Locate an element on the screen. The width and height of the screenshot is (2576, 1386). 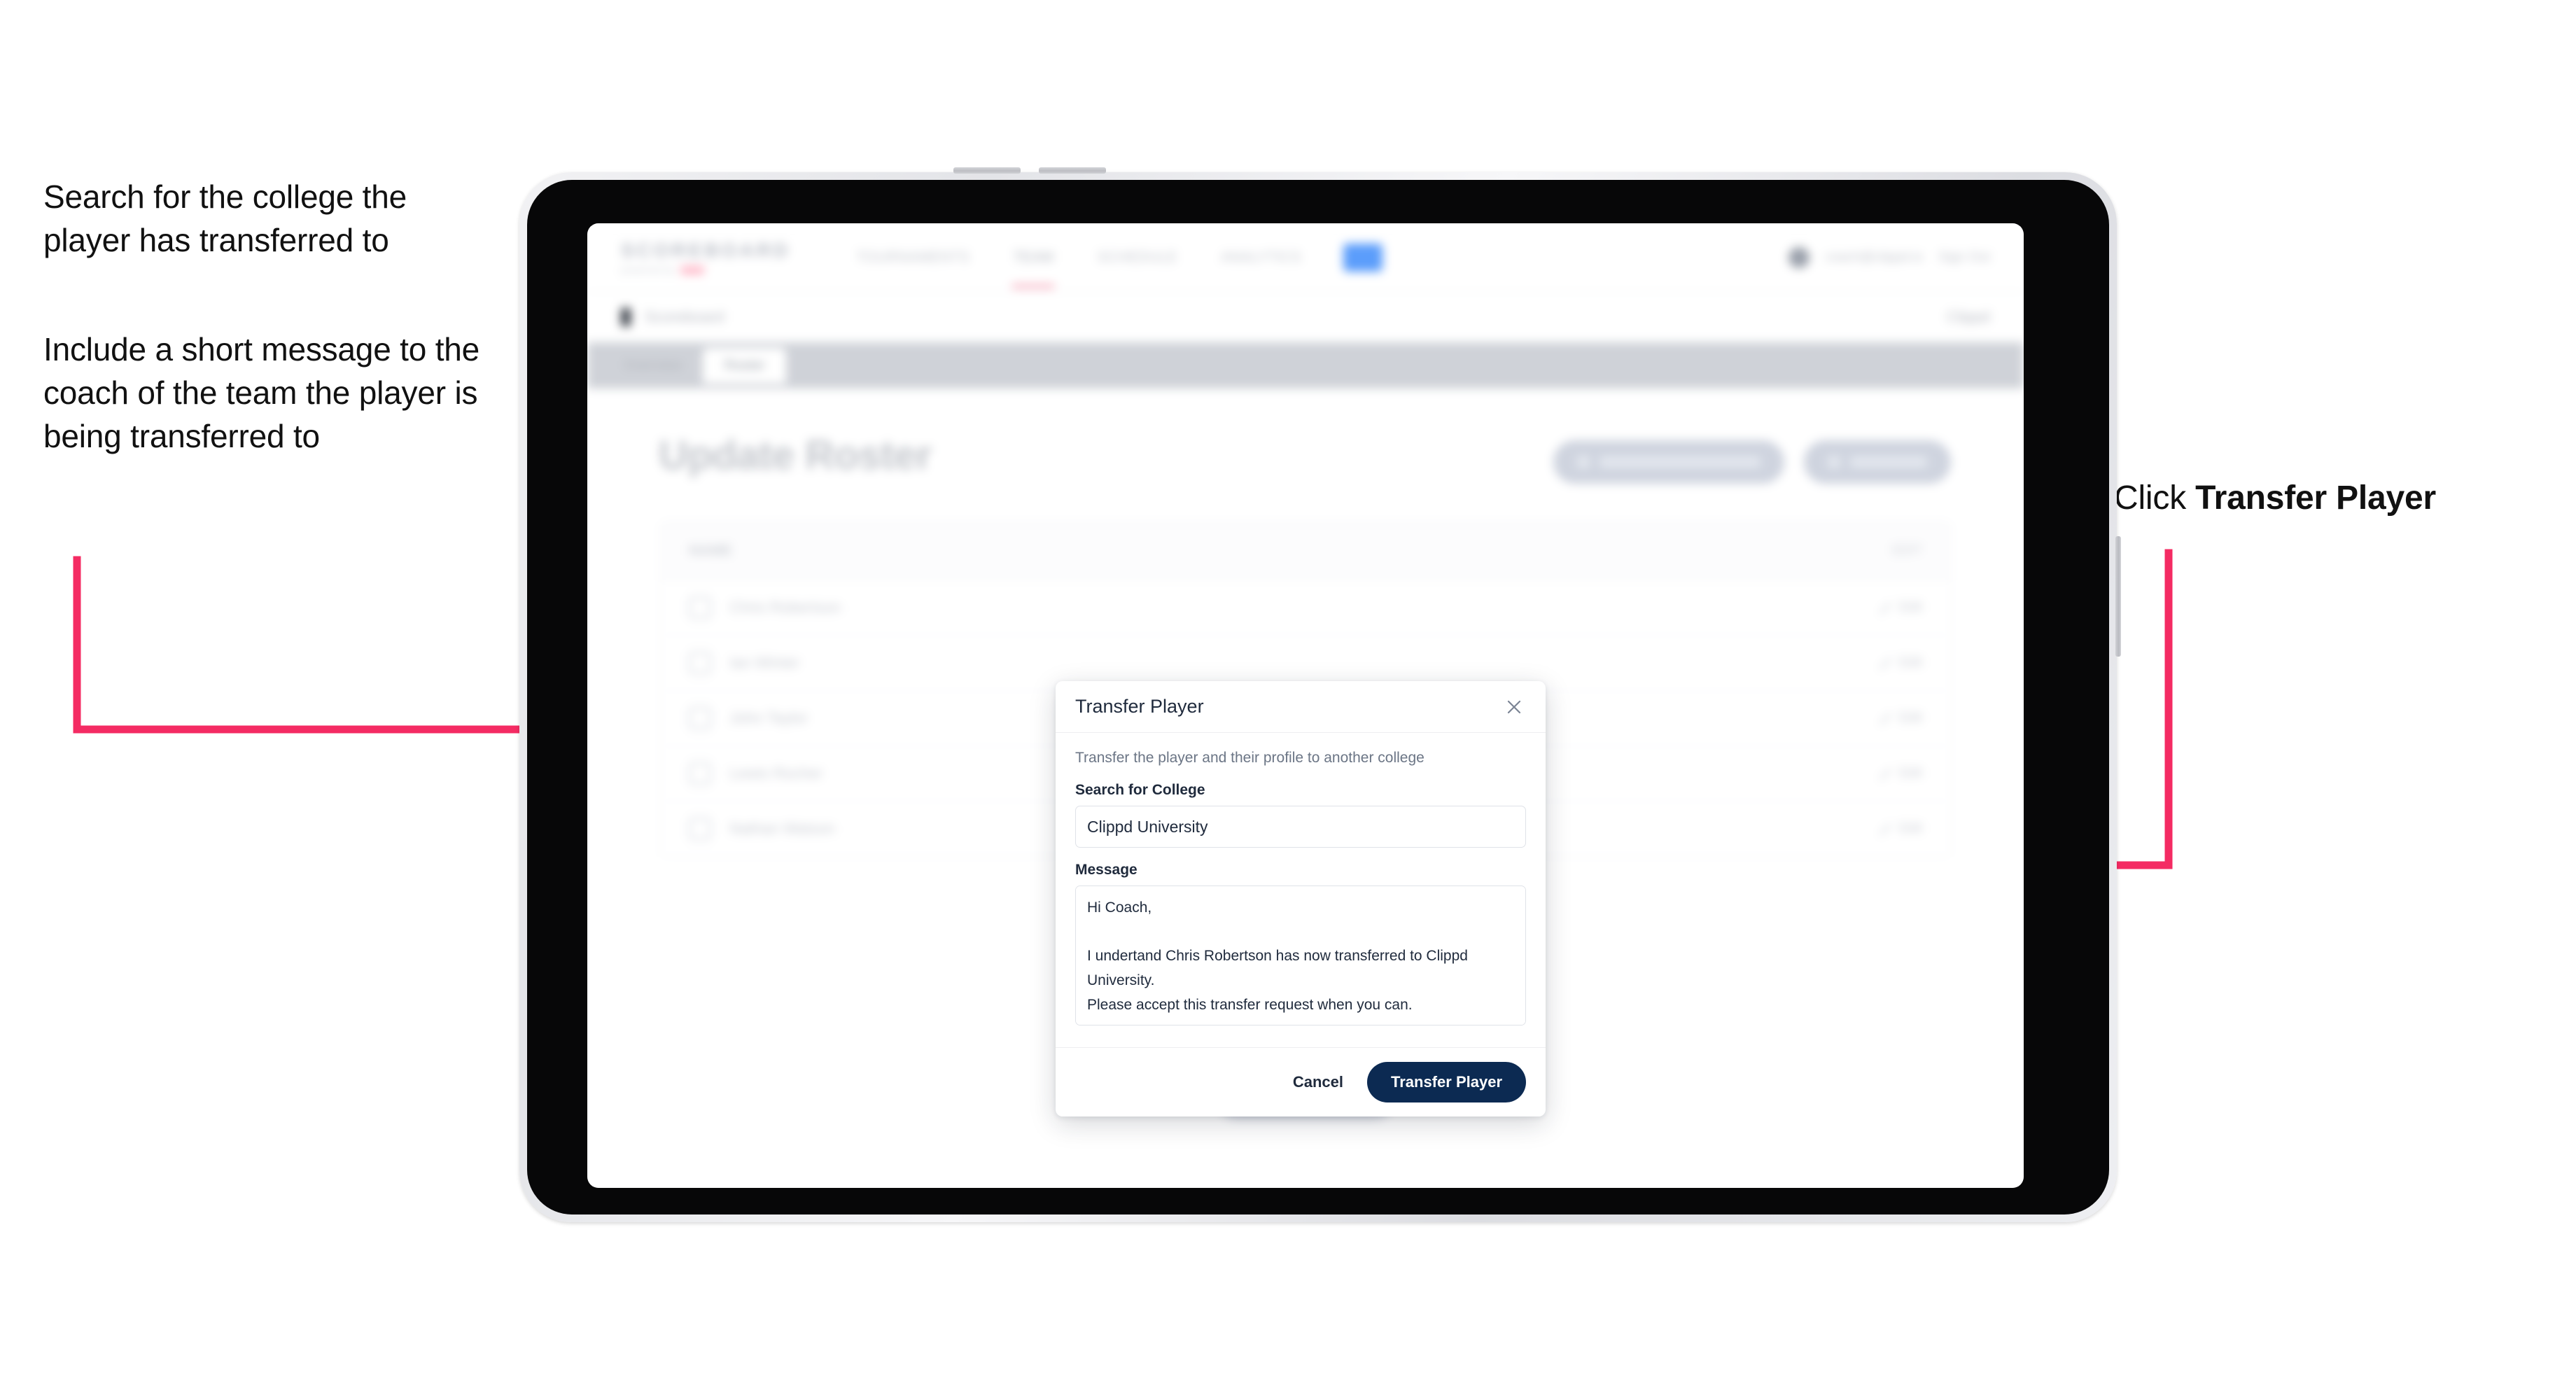
app-logo: SCOREBOARD powered by is located at coordinates (705, 257).